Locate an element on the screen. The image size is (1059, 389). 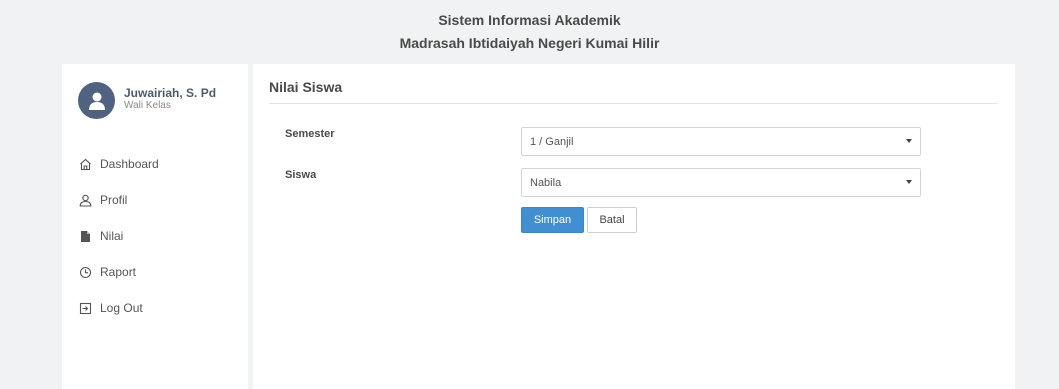
user-profile: Juwairiah, S. Pd Wali Kelas is located at coordinates (147, 100).